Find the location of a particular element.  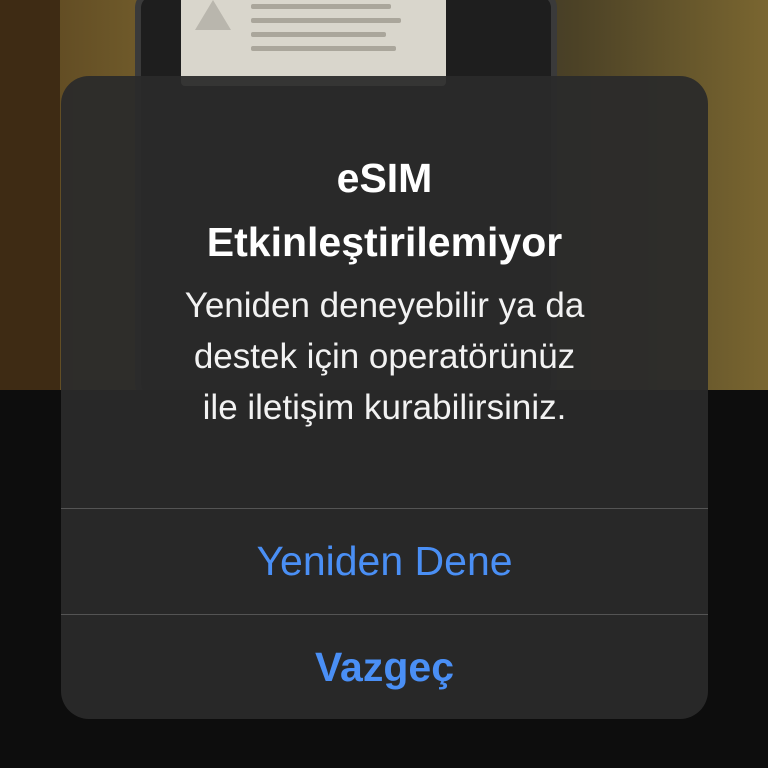

background-blurred-text is located at coordinates (326, 32).